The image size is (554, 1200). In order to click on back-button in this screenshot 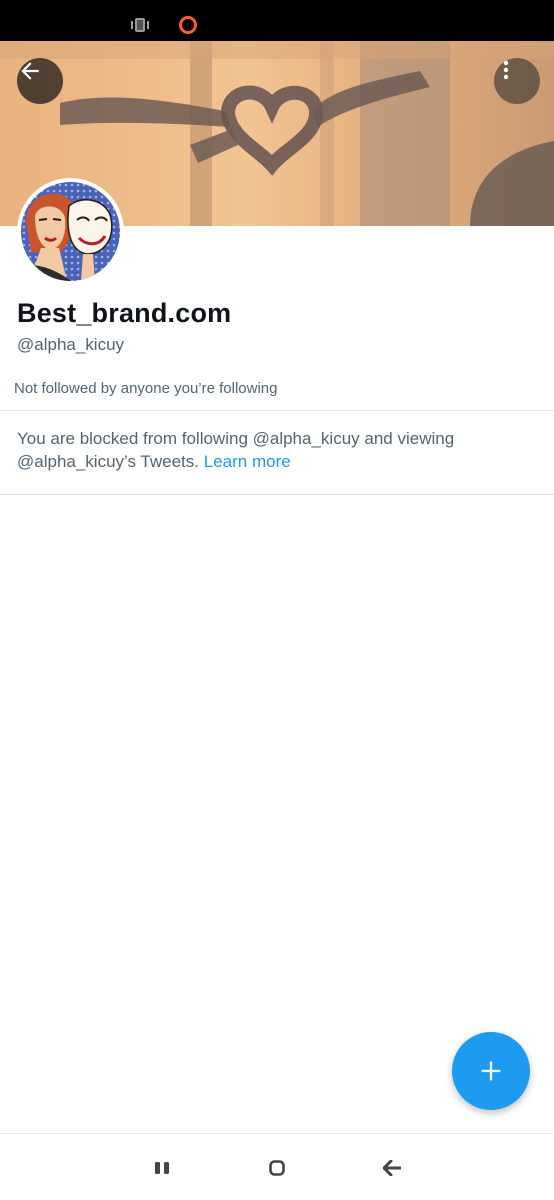, I will do `click(40, 81)`.